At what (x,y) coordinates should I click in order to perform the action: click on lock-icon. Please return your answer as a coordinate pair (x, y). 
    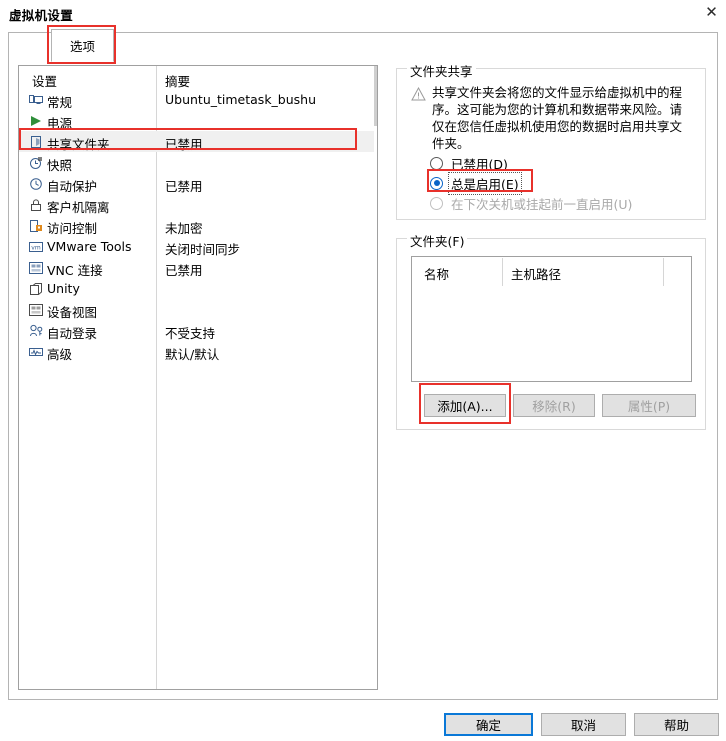
    Looking at the image, I should click on (36, 205).